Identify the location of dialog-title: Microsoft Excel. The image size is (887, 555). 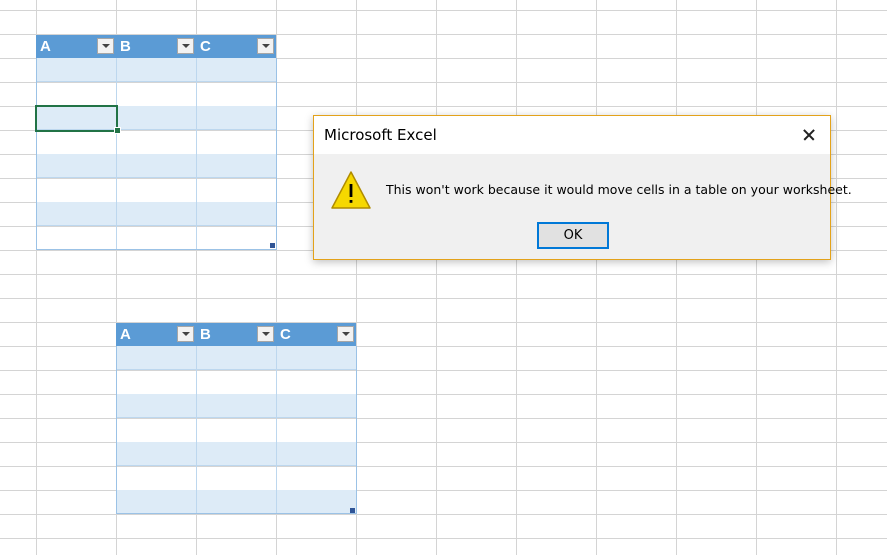
(380, 135).